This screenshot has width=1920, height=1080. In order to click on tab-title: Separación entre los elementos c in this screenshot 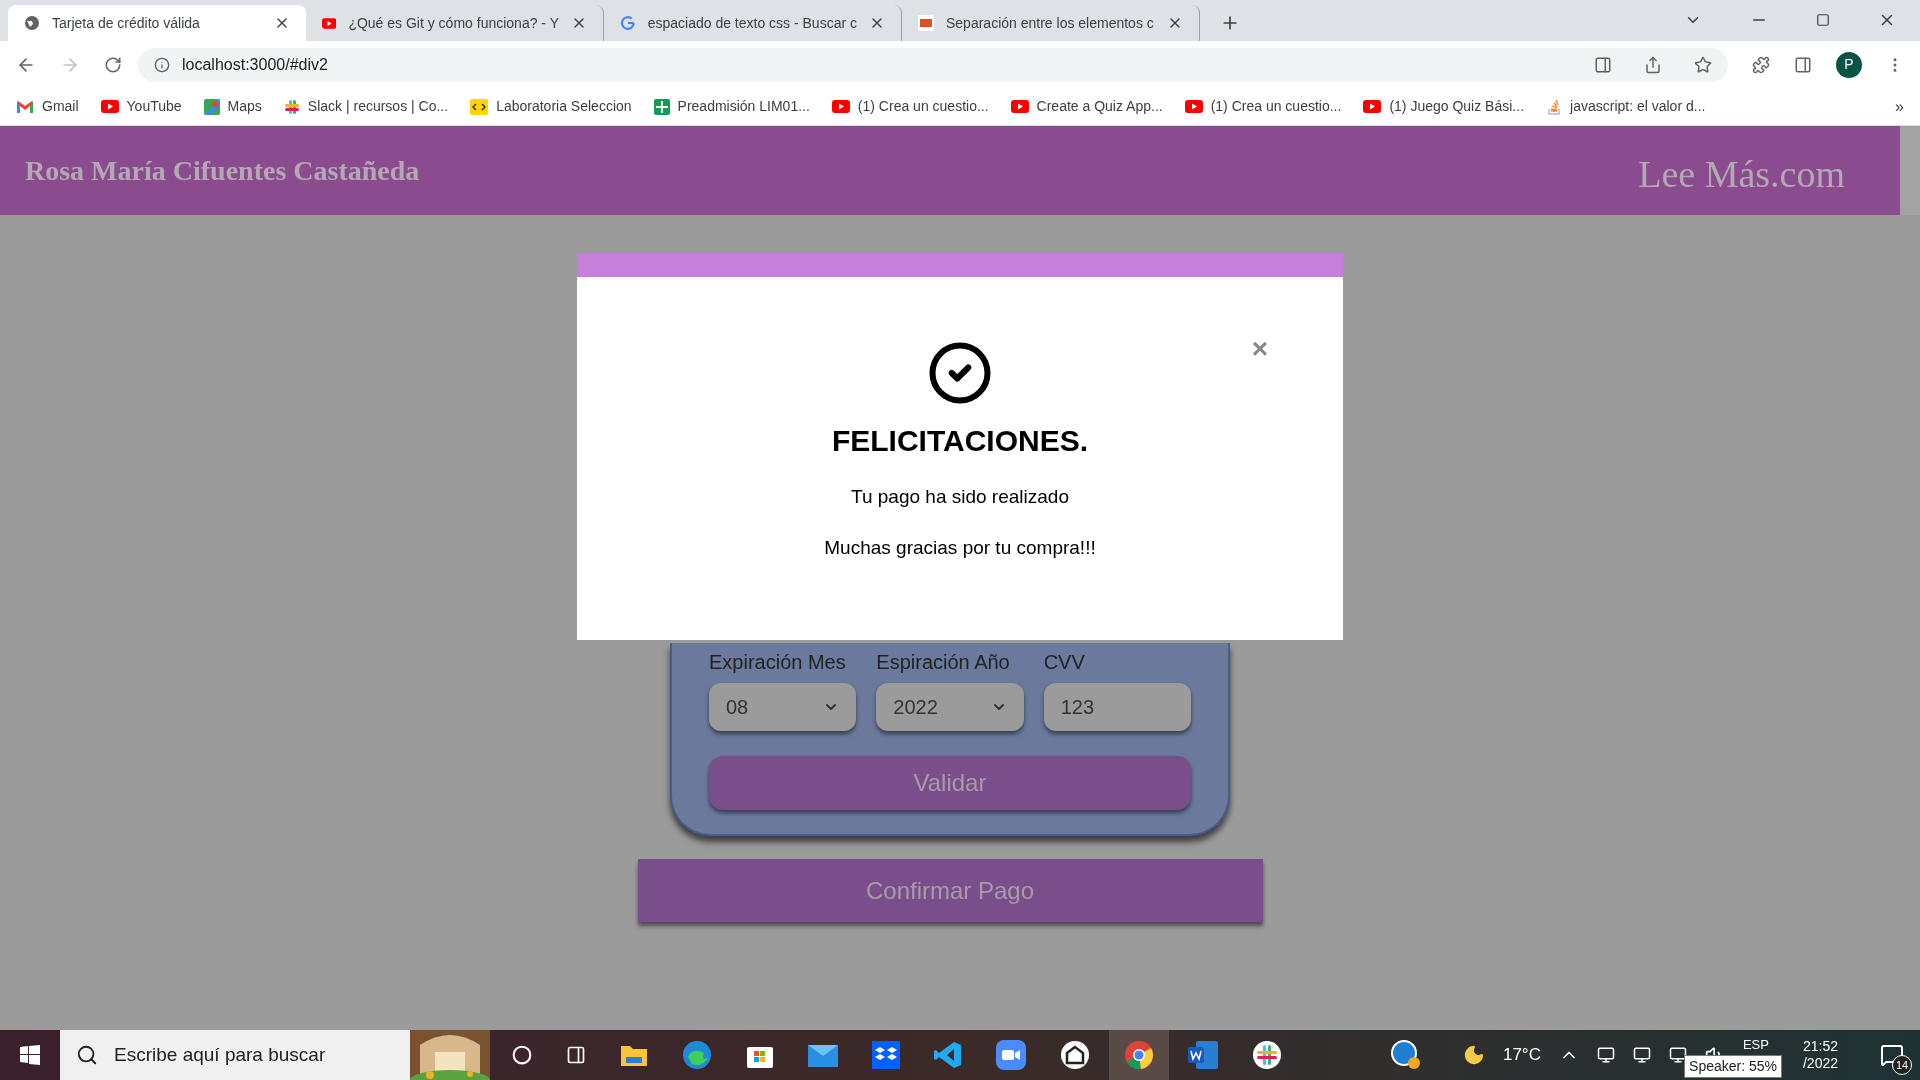, I will do `click(1050, 23)`.